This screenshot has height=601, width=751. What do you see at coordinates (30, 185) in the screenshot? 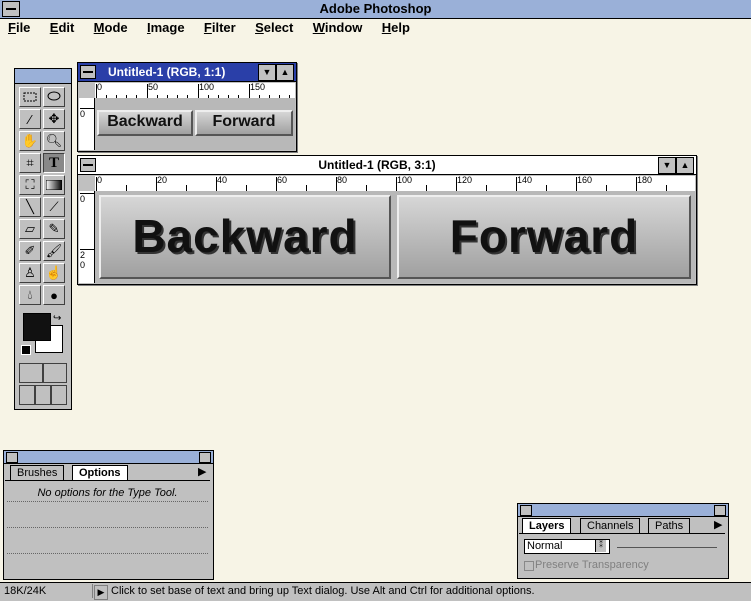
I see `paint-bucket-tool-icon: ⛶` at bounding box center [30, 185].